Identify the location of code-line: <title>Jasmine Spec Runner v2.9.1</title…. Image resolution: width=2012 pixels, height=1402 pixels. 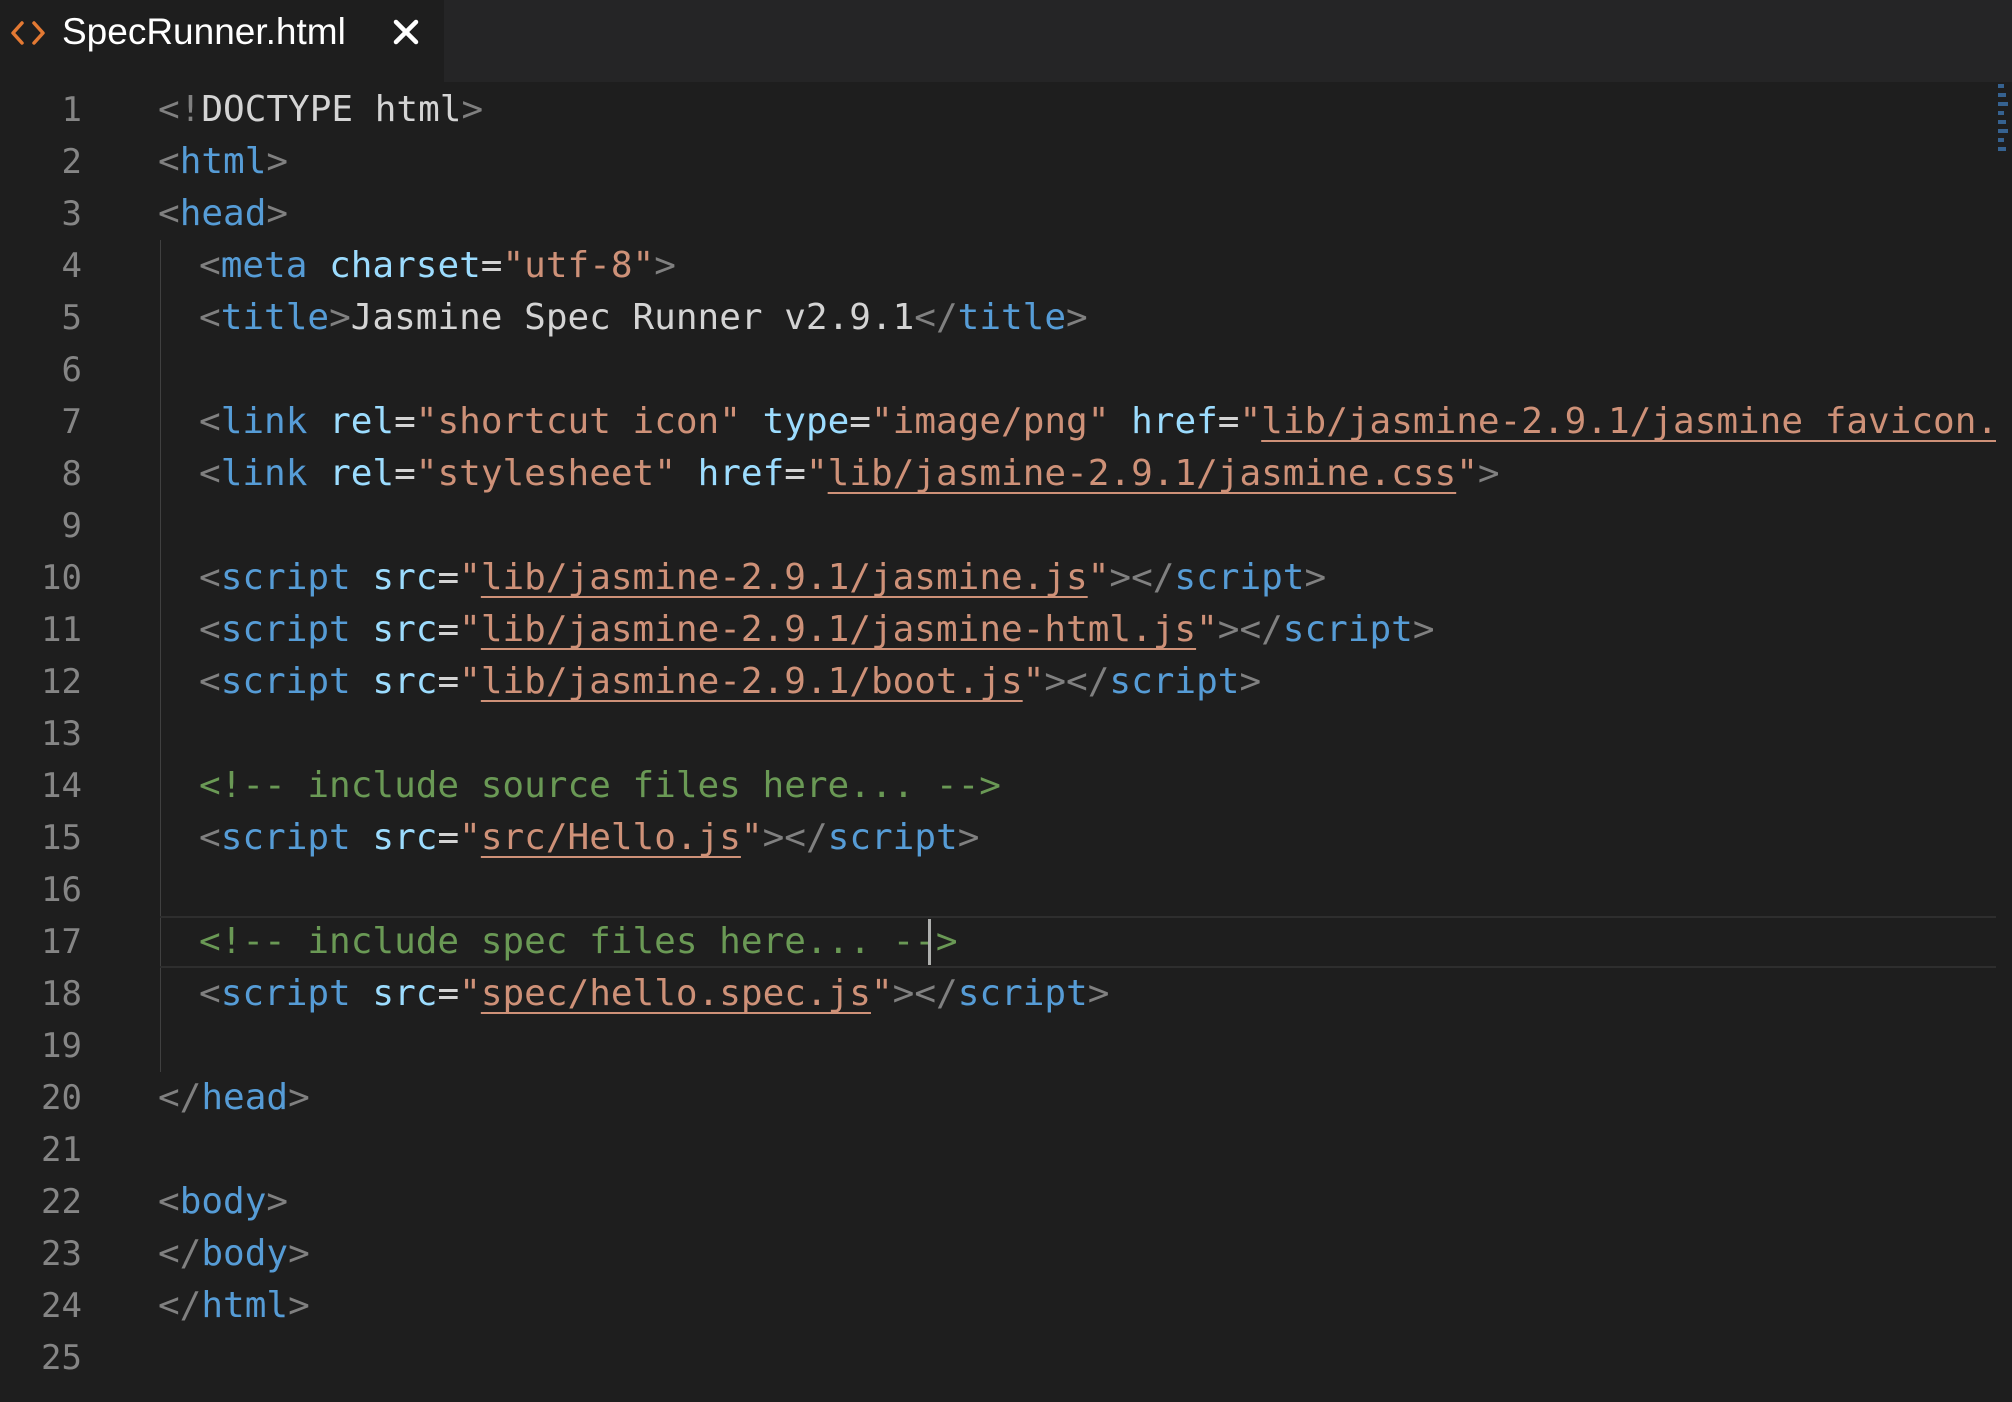
(623, 318).